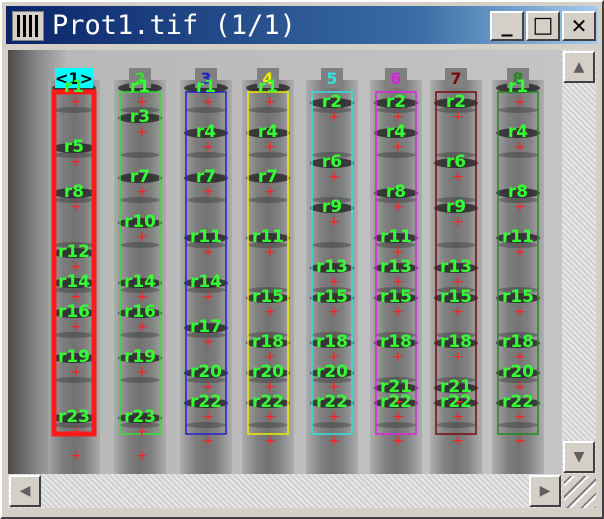  What do you see at coordinates (579, 262) in the screenshot?
I see `vertical-scrollbar: ▲ ▼` at bounding box center [579, 262].